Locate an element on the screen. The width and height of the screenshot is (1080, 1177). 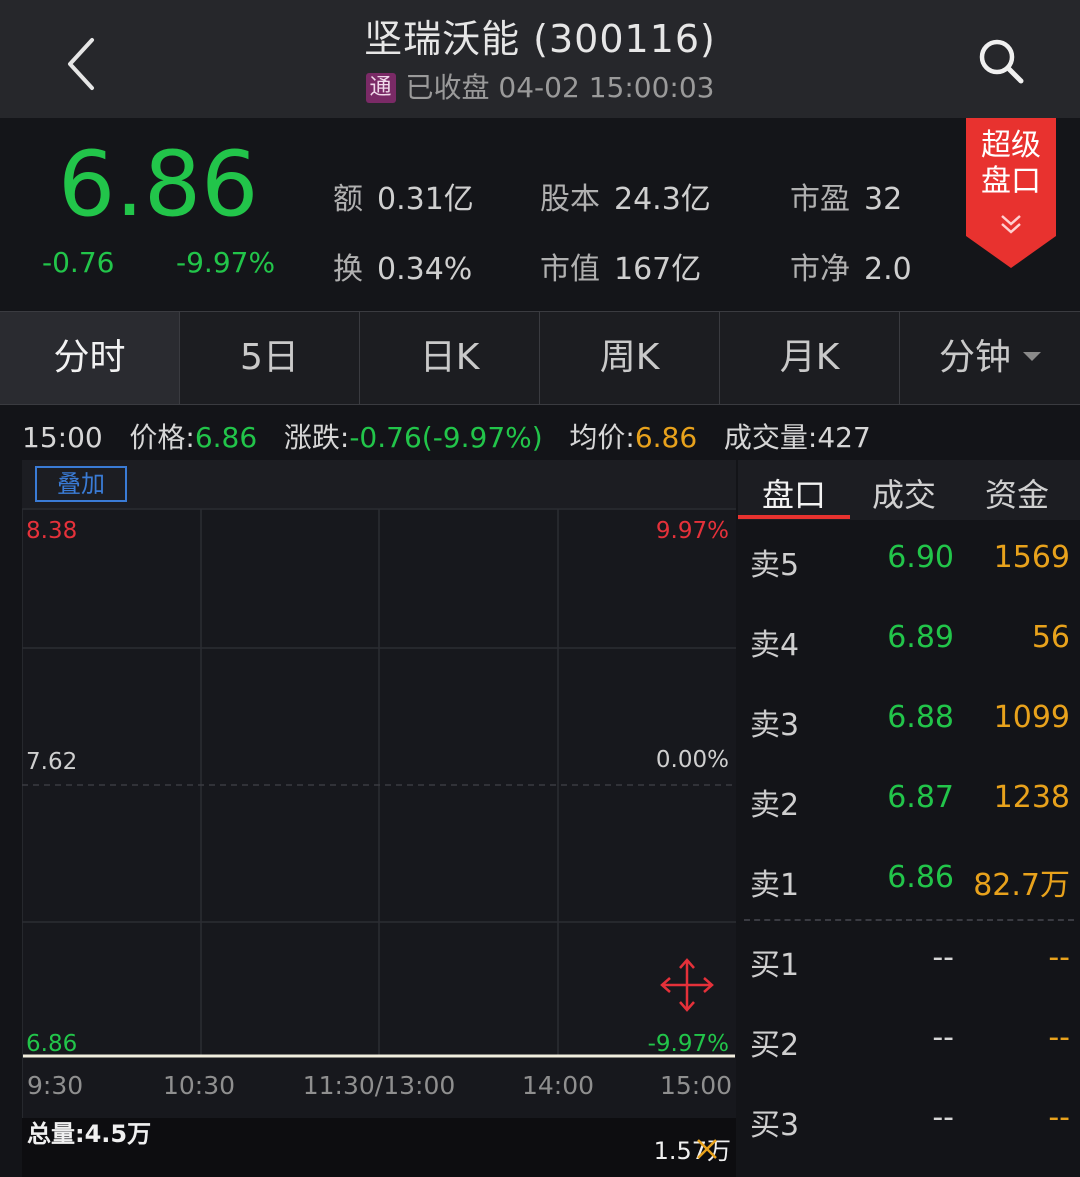
stat-pb: 市净 2.0 is located at coordinates (851, 269).